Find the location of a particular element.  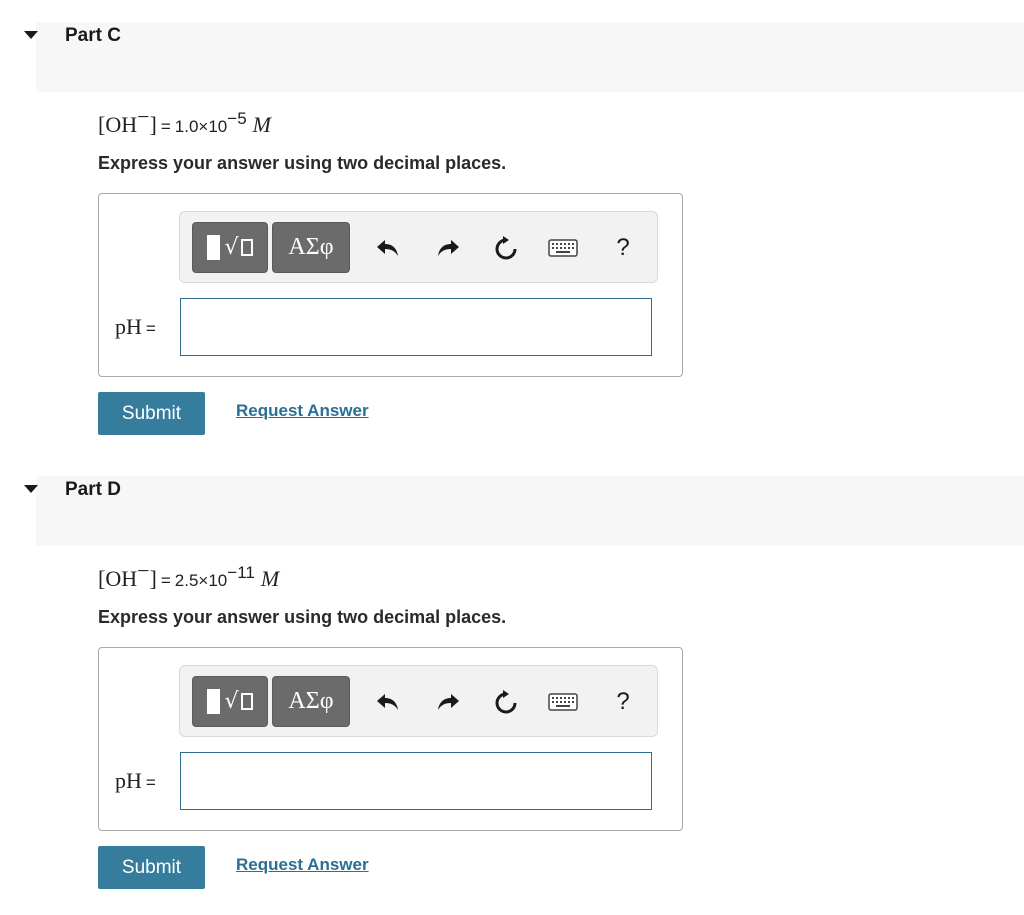

concentration-exponent: −11 is located at coordinates (241, 572).